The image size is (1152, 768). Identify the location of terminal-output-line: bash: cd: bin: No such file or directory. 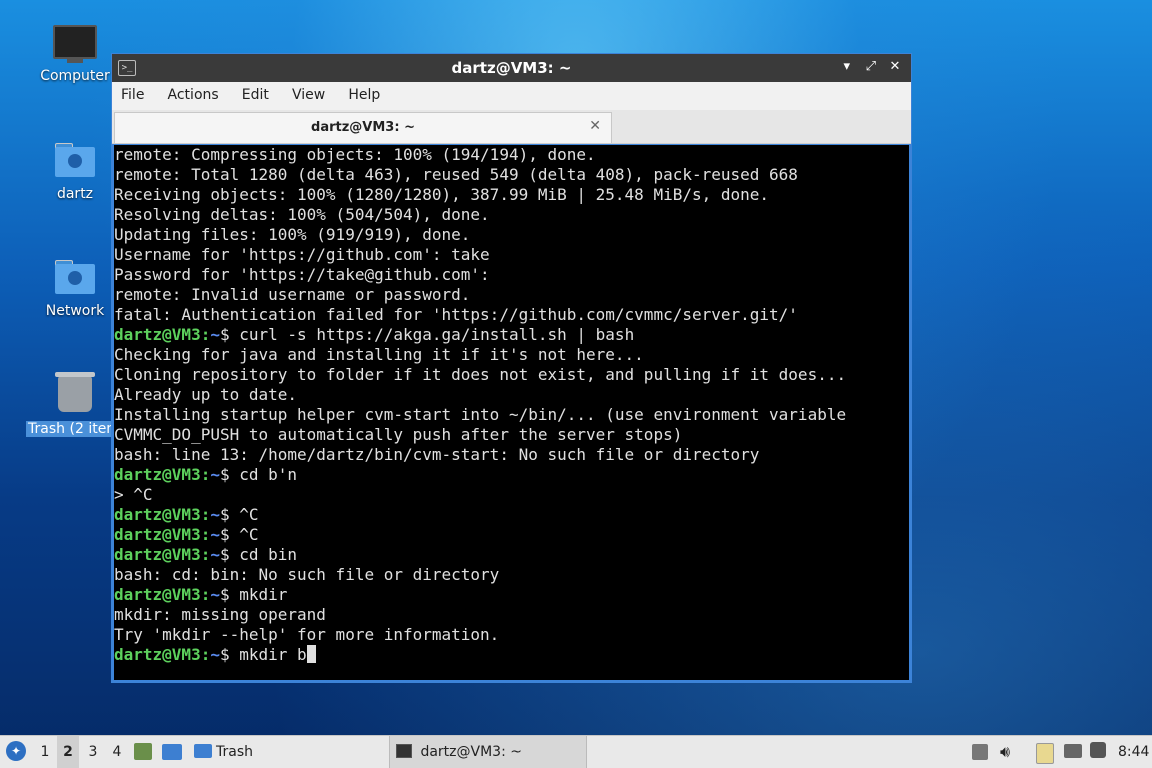
(511, 575).